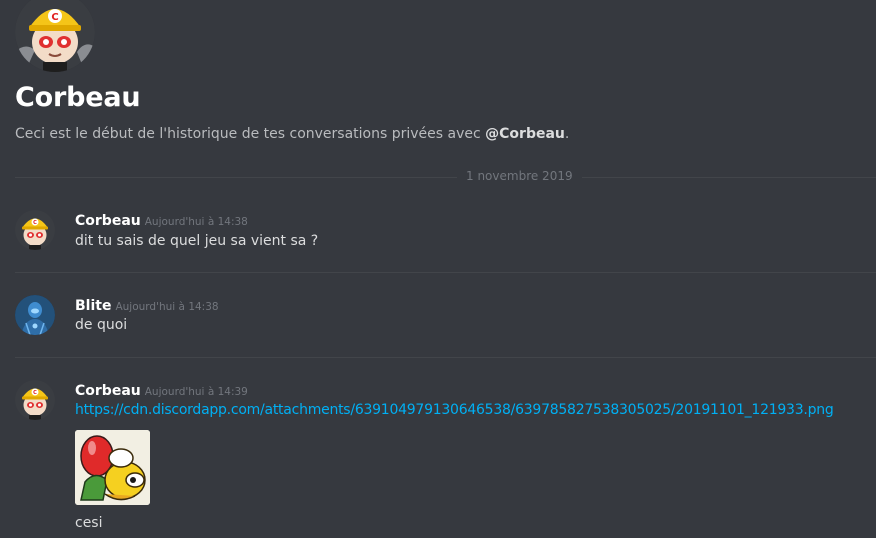 The width and height of the screenshot is (876, 538). What do you see at coordinates (101, 325) in the screenshot?
I see `message-text: de quoi` at bounding box center [101, 325].